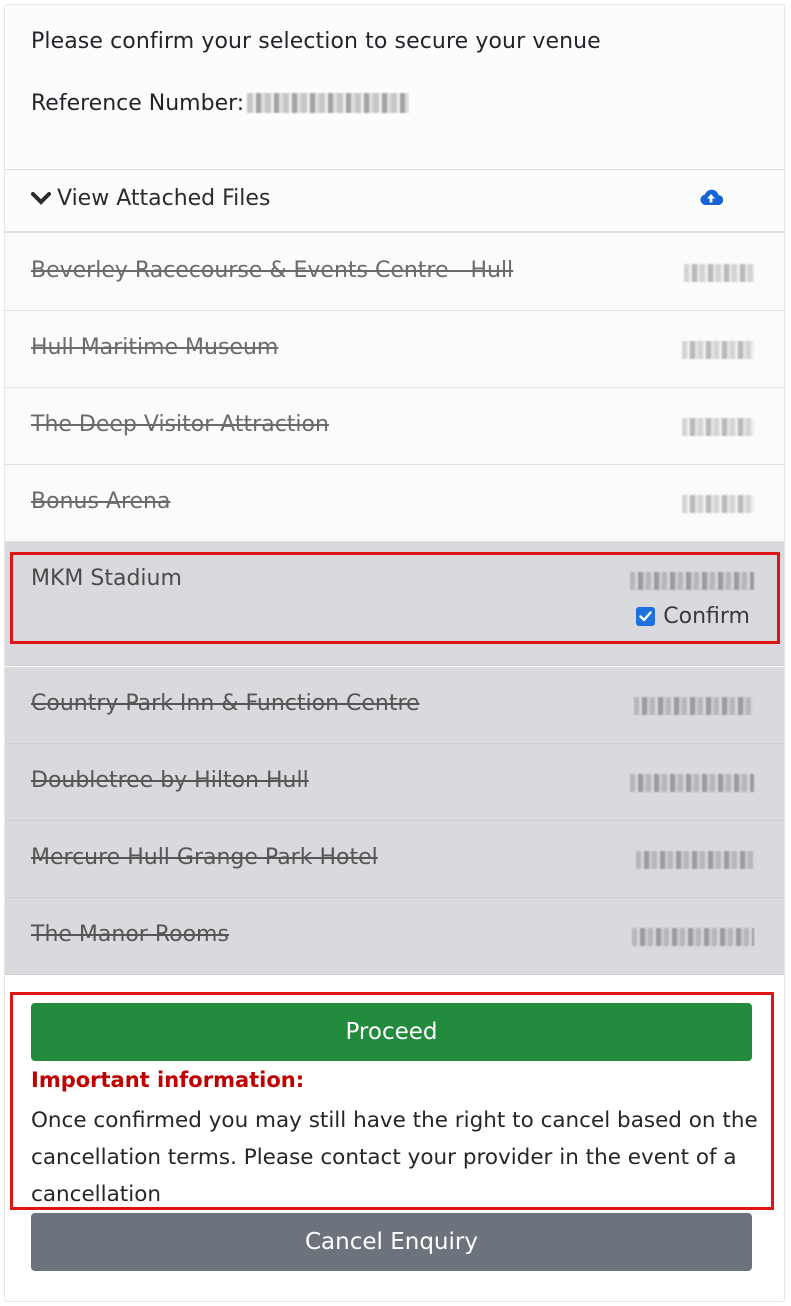  What do you see at coordinates (391, 1032) in the screenshot?
I see `proceed-button: Proceed` at bounding box center [391, 1032].